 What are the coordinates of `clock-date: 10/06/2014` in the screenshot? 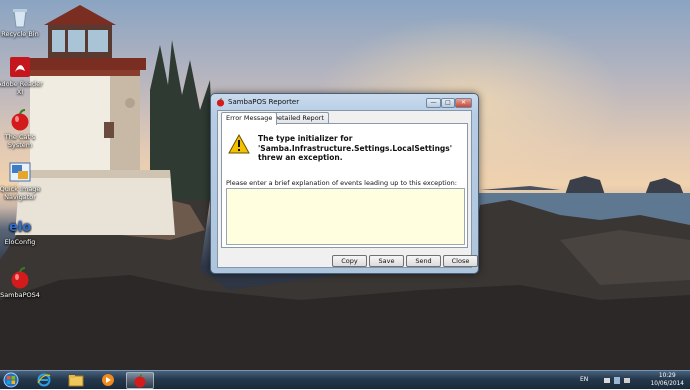 It's located at (667, 384).